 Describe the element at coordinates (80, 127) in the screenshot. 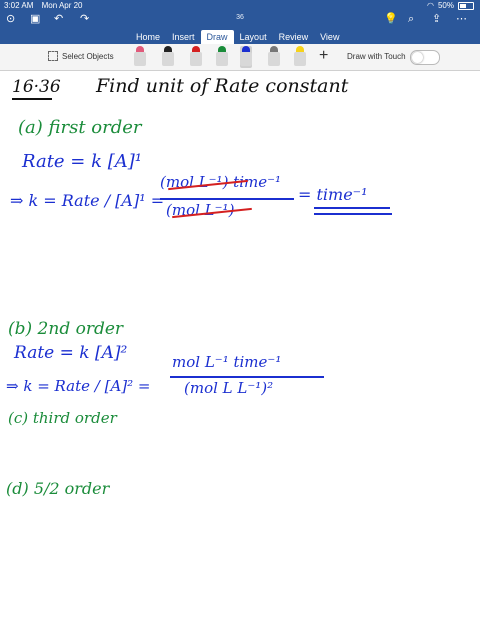

I see `part-a-label: (a) first order` at that location.